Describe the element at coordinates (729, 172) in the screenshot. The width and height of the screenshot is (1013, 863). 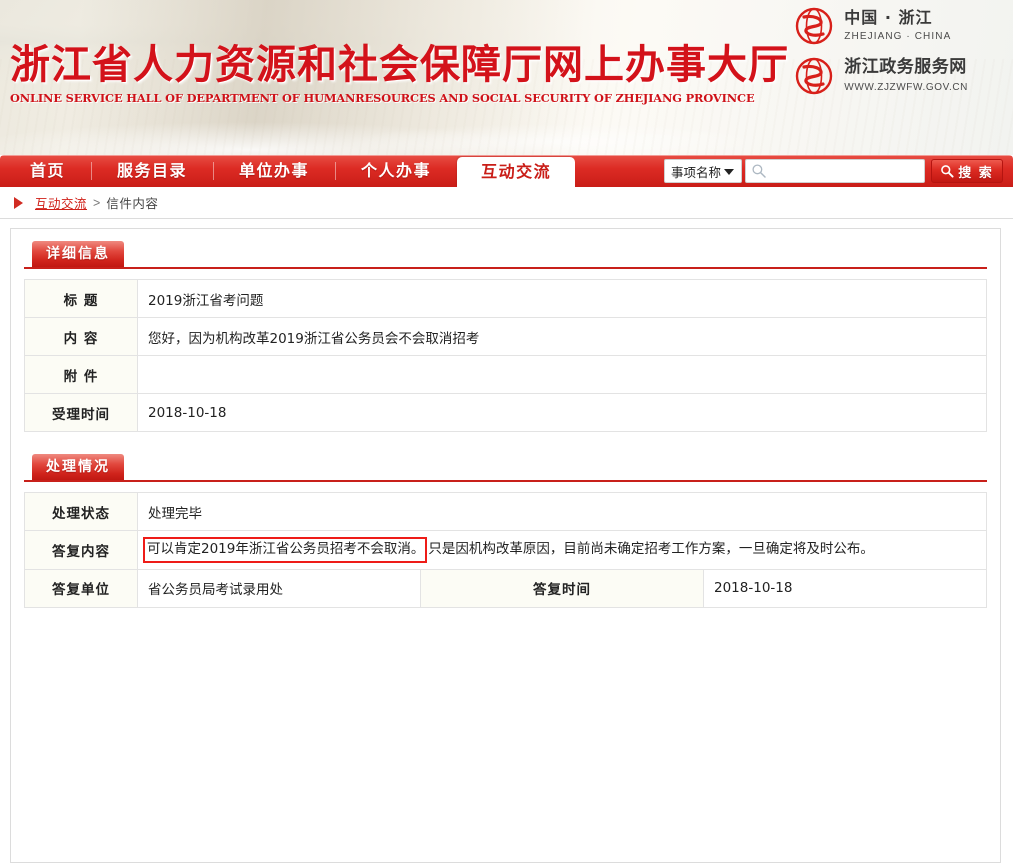
I see `chevron-down-icon` at that location.